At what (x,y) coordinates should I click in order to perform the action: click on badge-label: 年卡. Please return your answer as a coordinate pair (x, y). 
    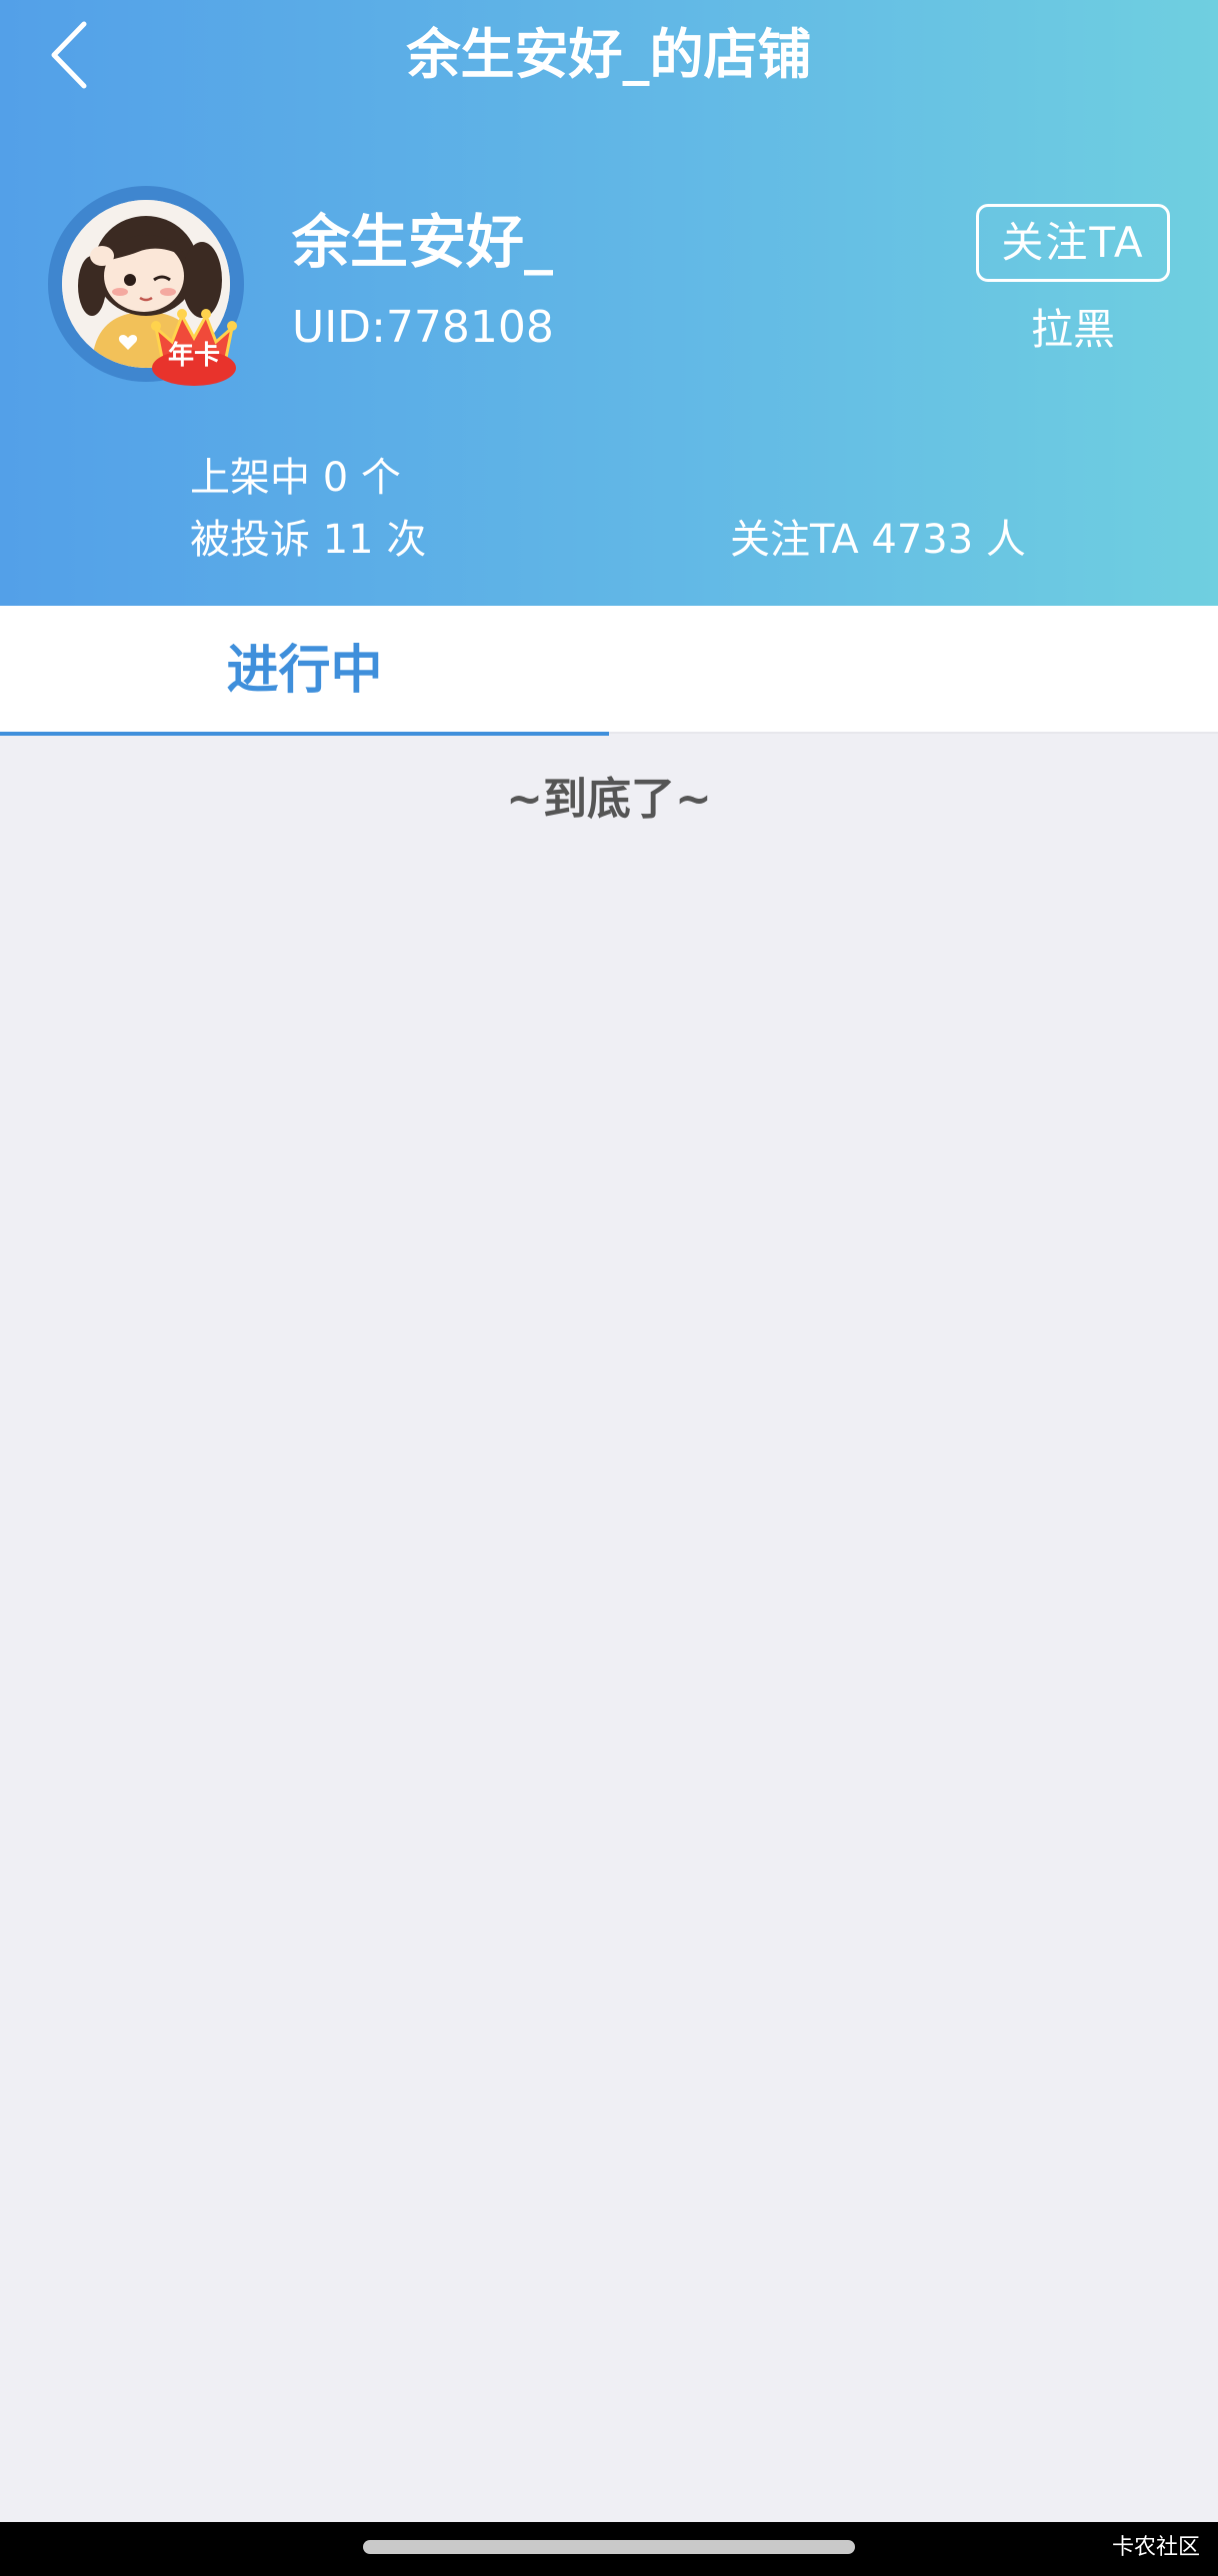
    Looking at the image, I should click on (193, 356).